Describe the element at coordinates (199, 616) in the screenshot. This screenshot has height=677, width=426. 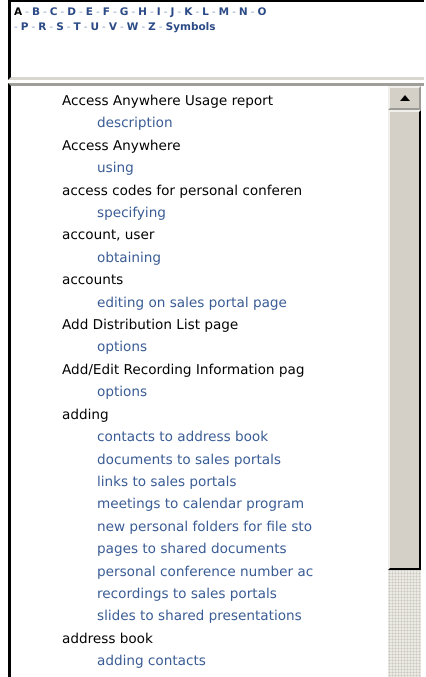
I see `index-link: slides to shared presentations` at that location.